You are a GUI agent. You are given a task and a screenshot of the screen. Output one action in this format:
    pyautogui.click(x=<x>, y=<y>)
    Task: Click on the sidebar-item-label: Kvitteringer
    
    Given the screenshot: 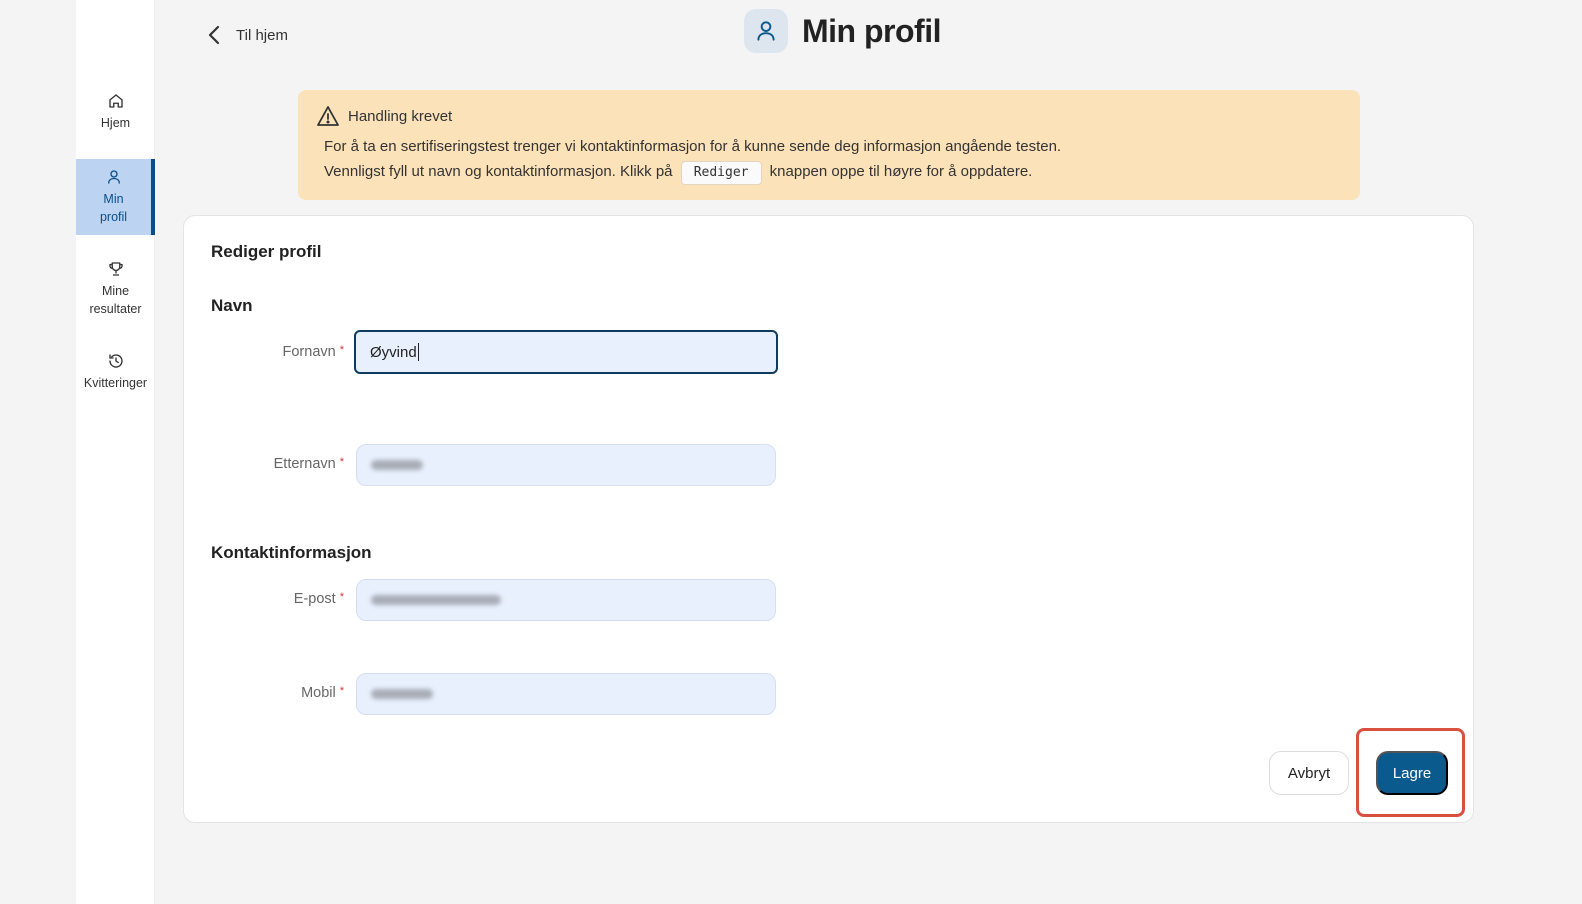 What is the action you would take?
    pyautogui.click(x=115, y=383)
    